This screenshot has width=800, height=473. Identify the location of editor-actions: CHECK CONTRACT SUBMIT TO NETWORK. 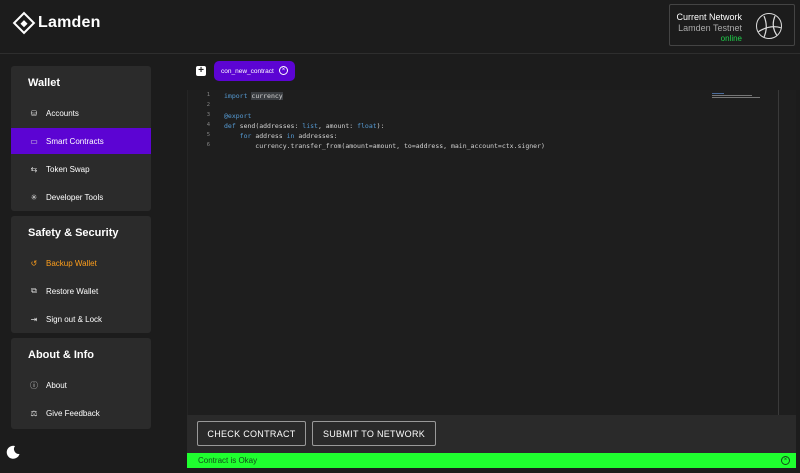
(491, 434).